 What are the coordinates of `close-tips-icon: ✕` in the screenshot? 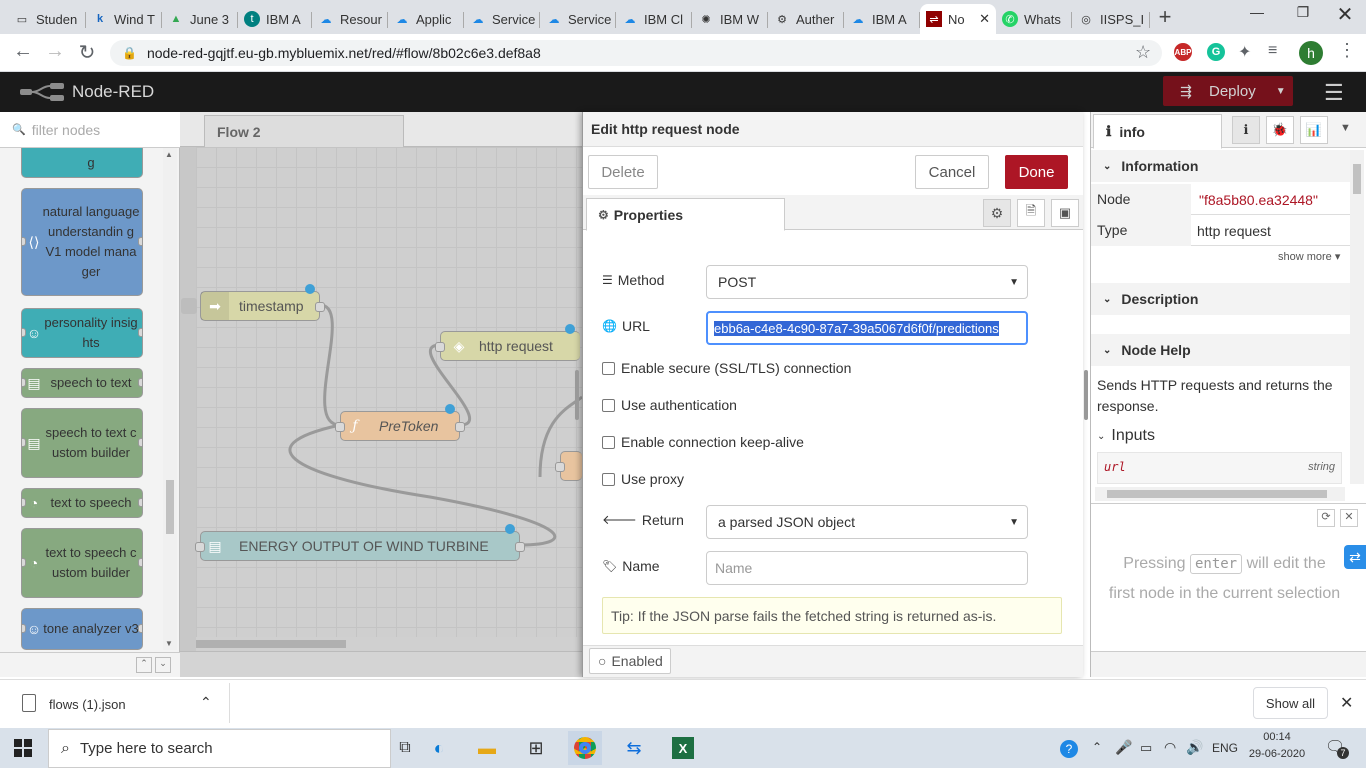 It's located at (1349, 518).